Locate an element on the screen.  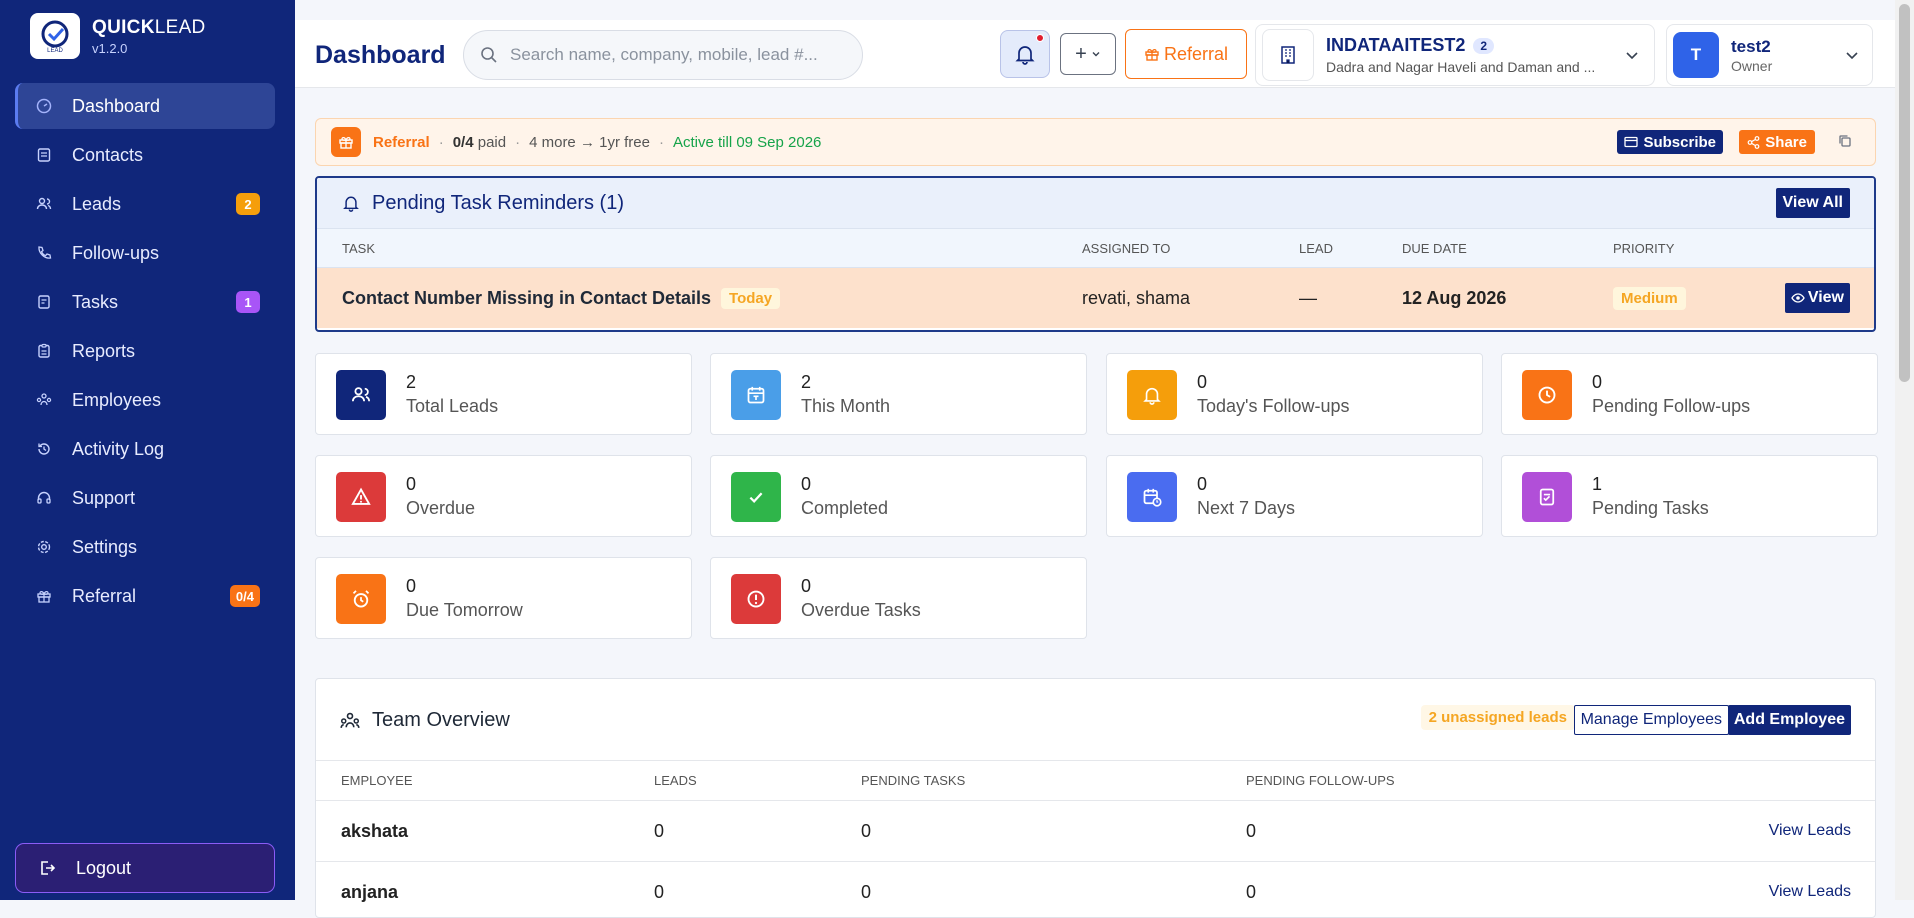
svg-text: LEAD is located at coordinates (55, 51).